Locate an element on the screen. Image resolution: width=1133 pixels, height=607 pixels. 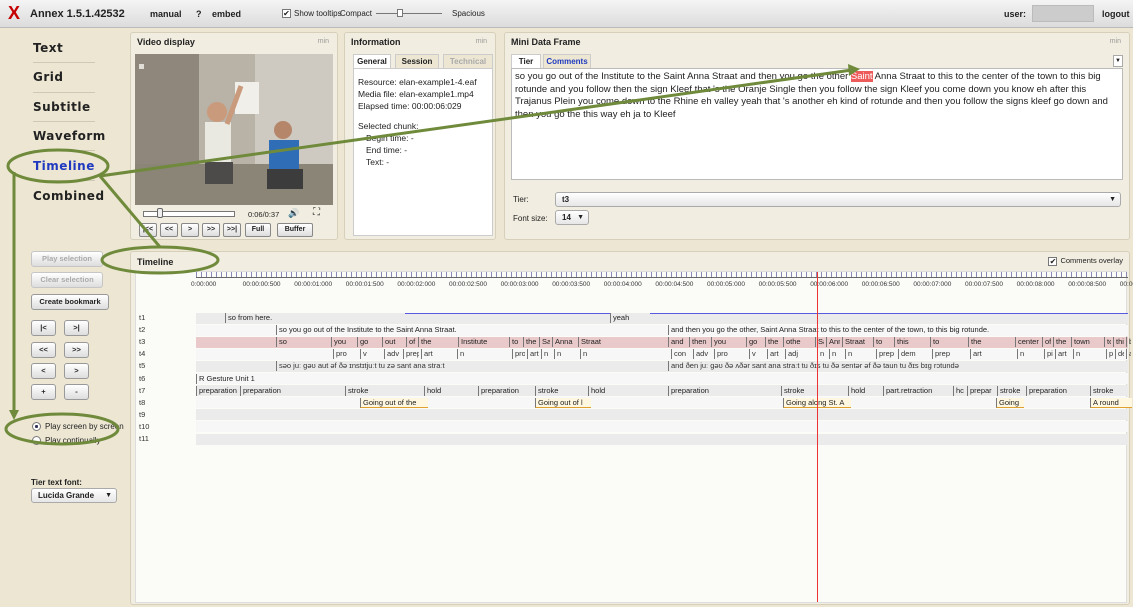
word-segment: Anna is located at coordinates (564, 342).